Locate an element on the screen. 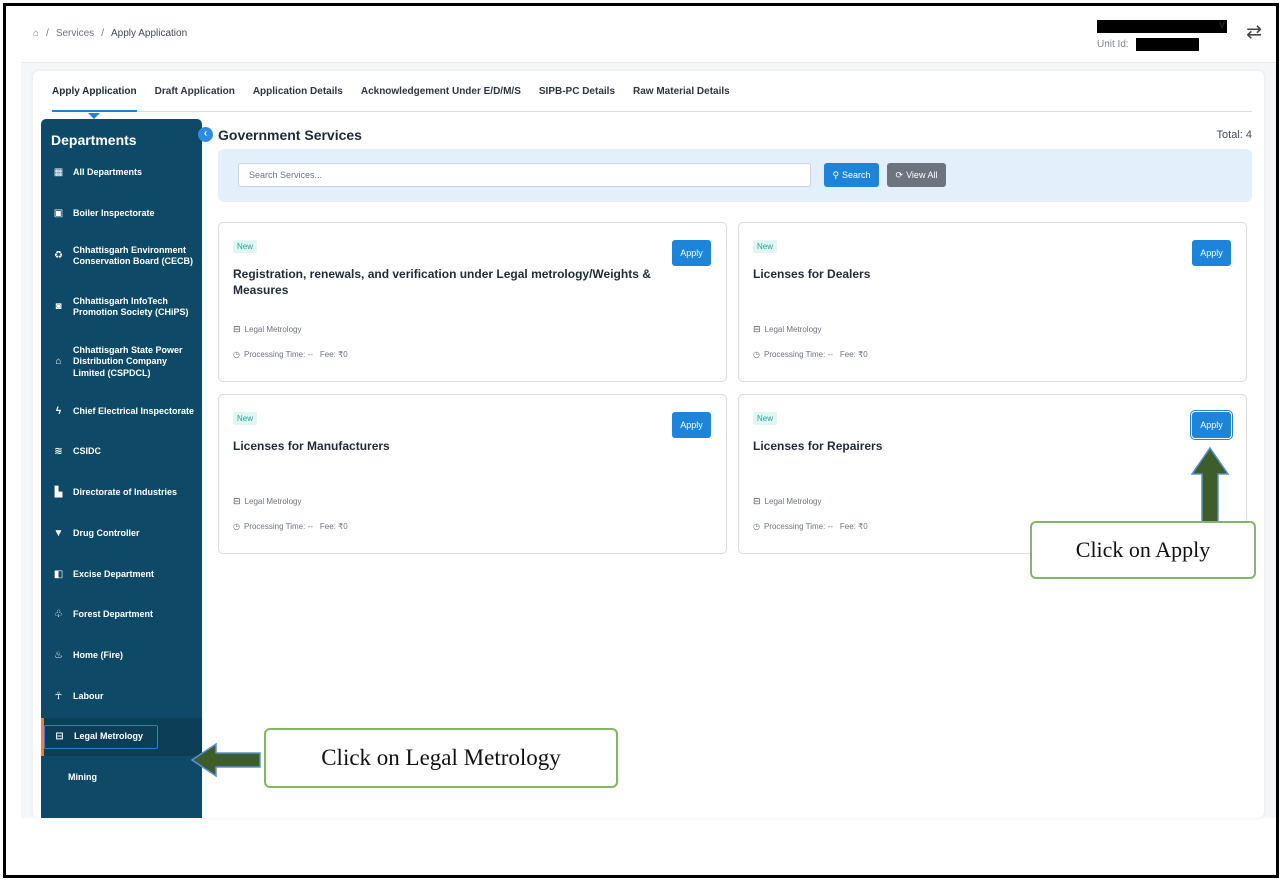  scale-icon: ⊟ is located at coordinates (59, 736).